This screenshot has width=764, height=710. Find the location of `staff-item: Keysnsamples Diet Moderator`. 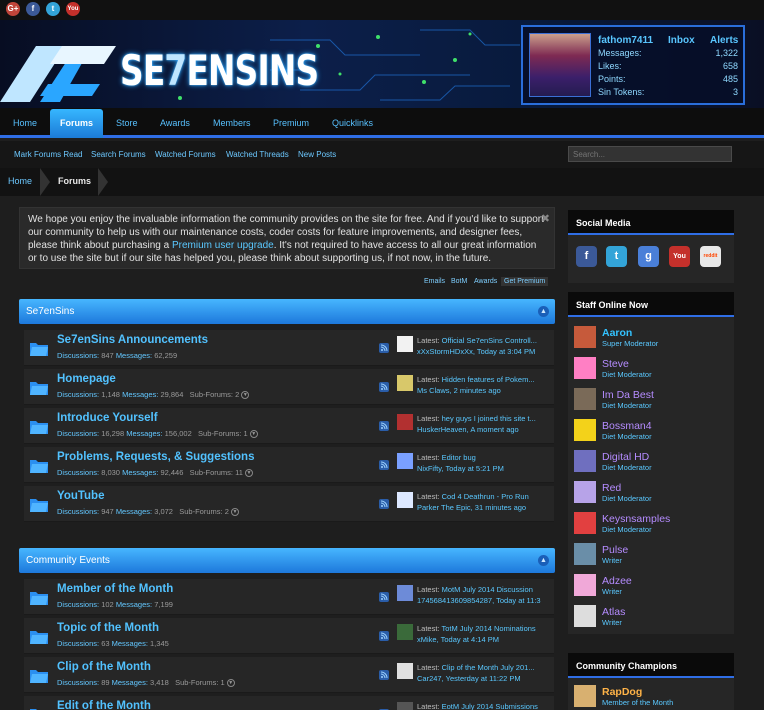

staff-item: Keysnsamples Diet Moderator is located at coordinates (652, 524).